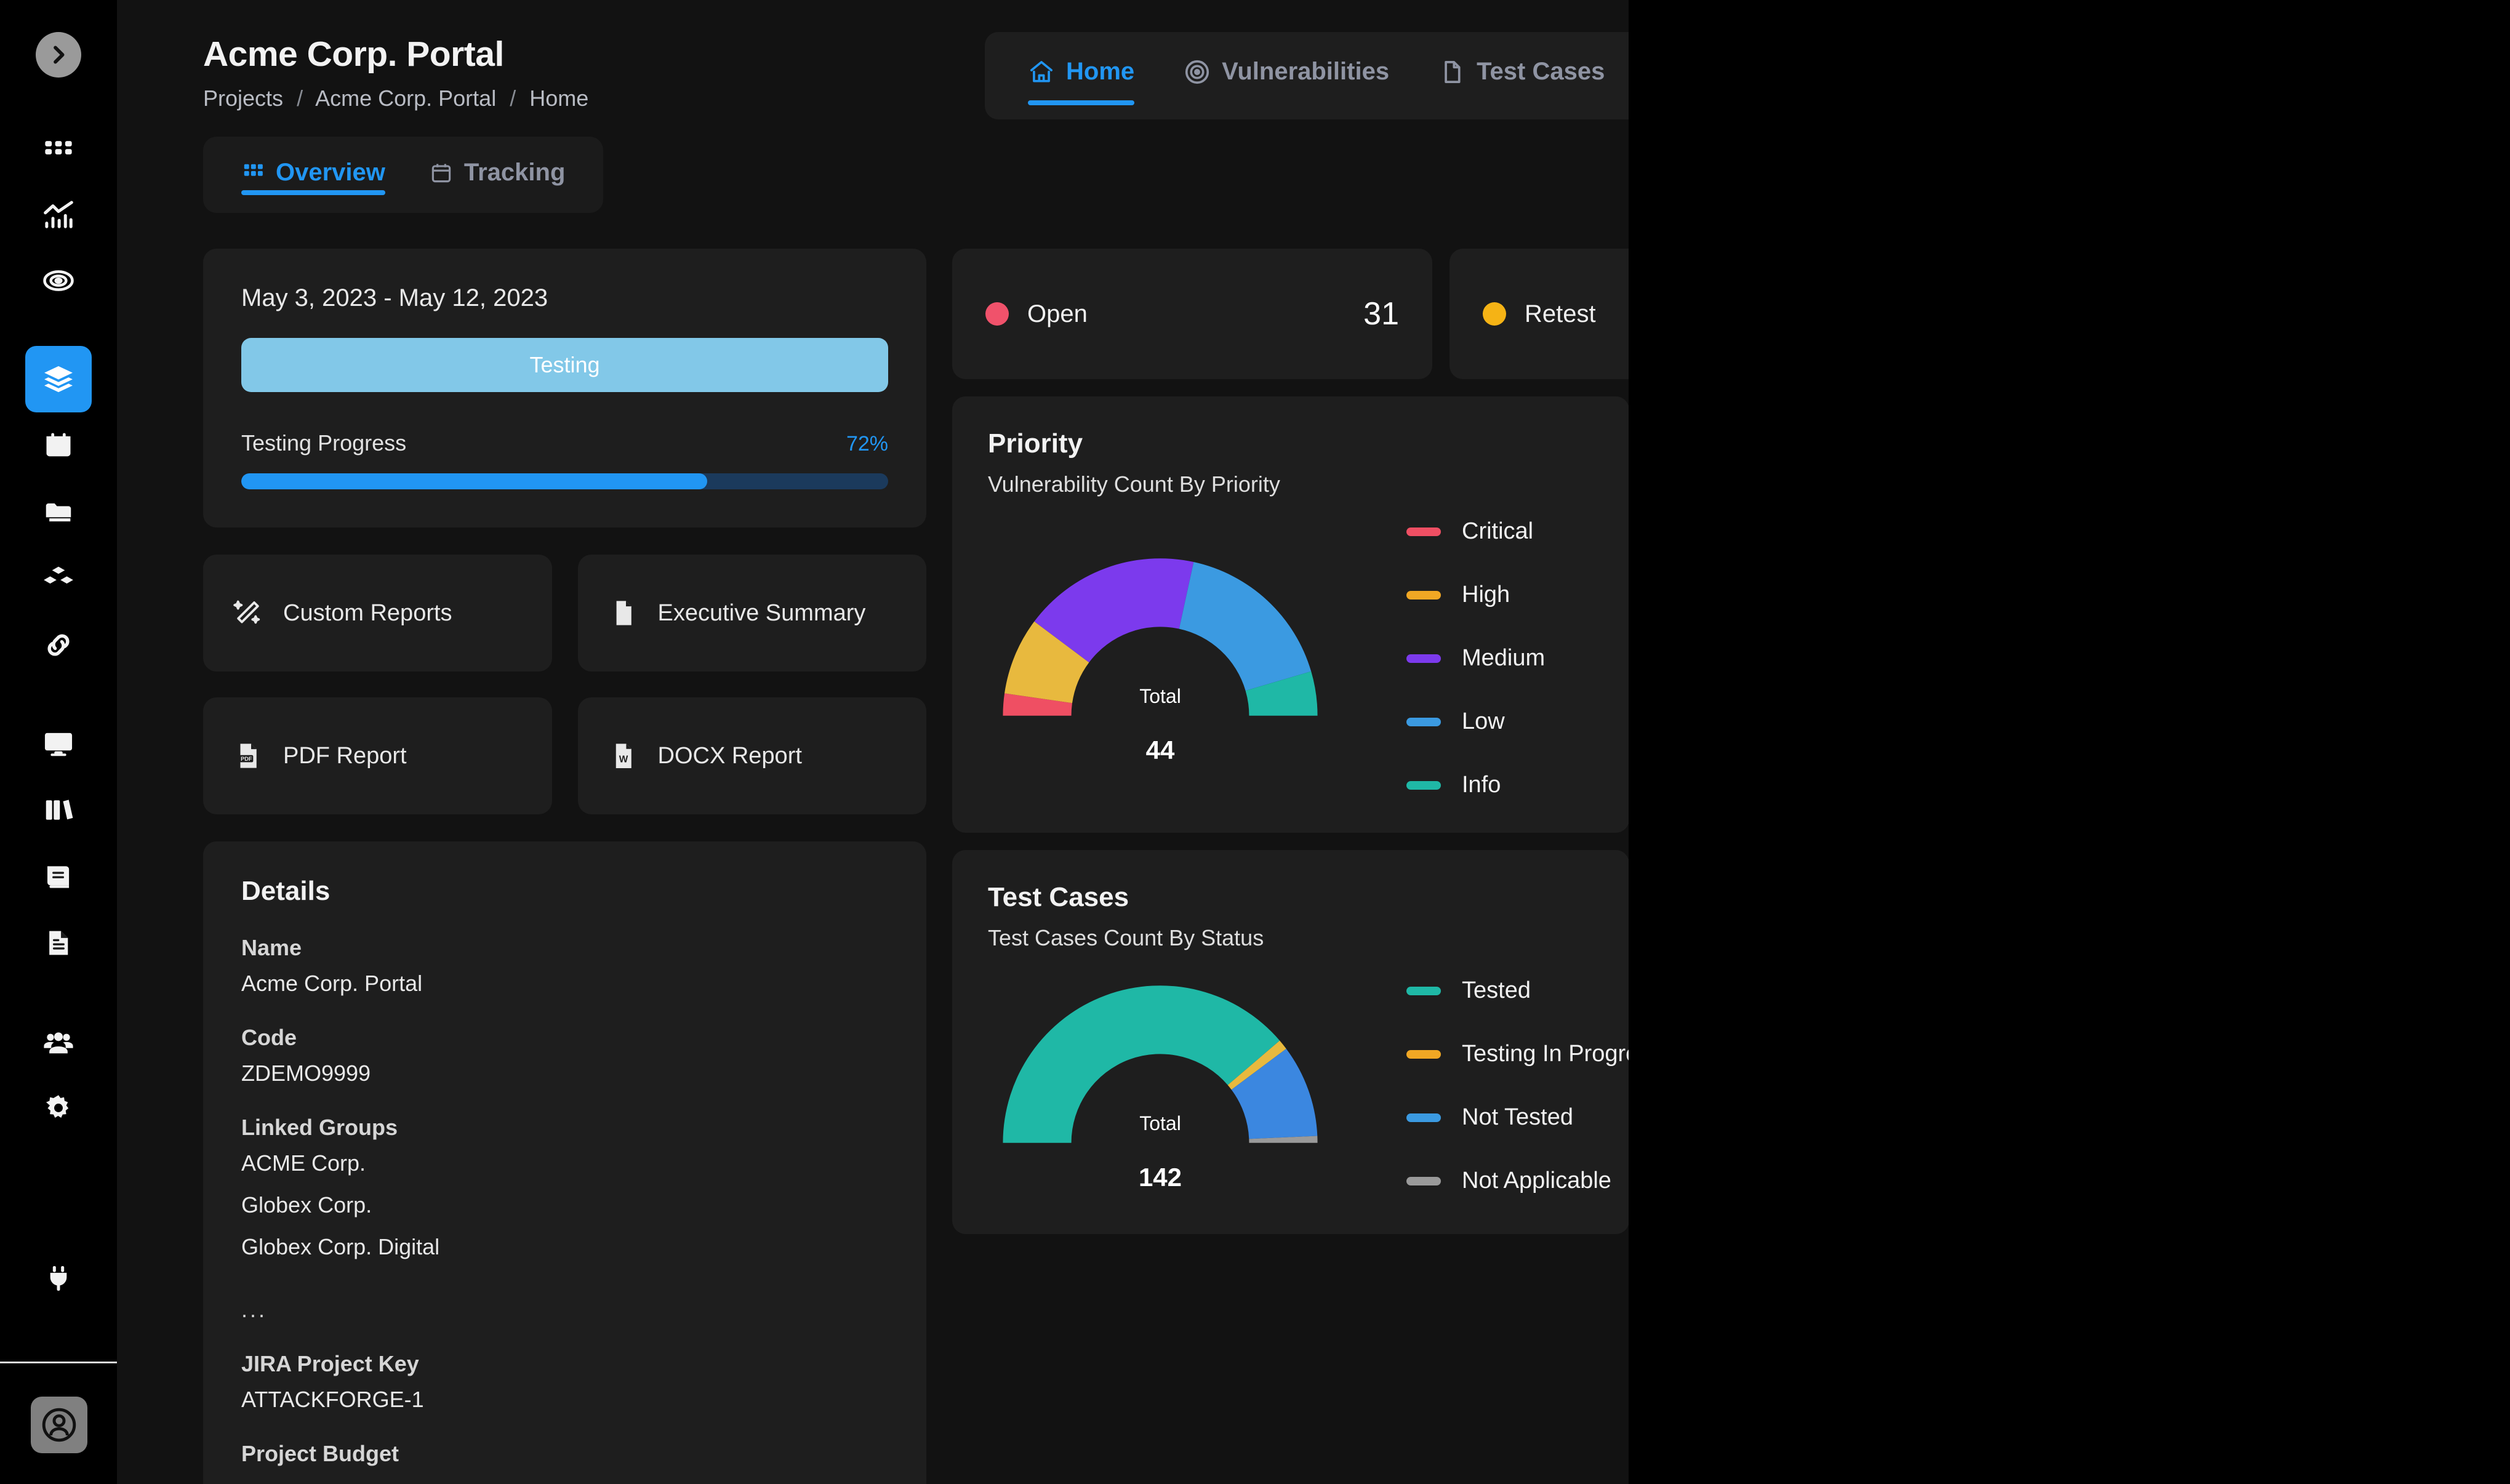  What do you see at coordinates (243, 98) in the screenshot?
I see `breadcrumb-item-projects: Projects` at bounding box center [243, 98].